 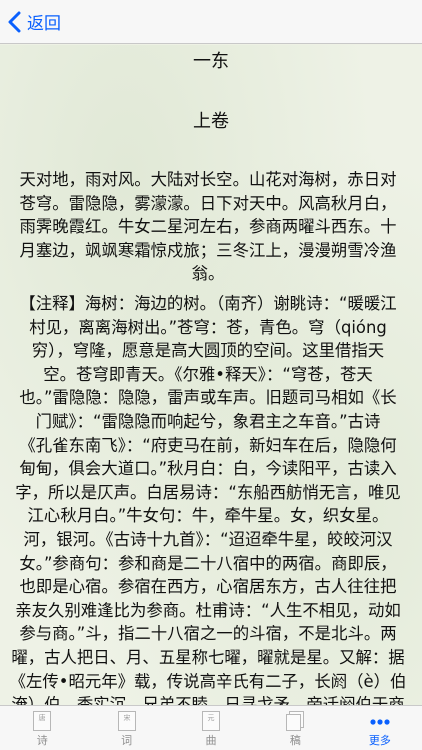 I want to click on text-line: 亲友久别难逢比为参商。杜甫诗：“人生不相见，动如, so click(x=208, y=610).